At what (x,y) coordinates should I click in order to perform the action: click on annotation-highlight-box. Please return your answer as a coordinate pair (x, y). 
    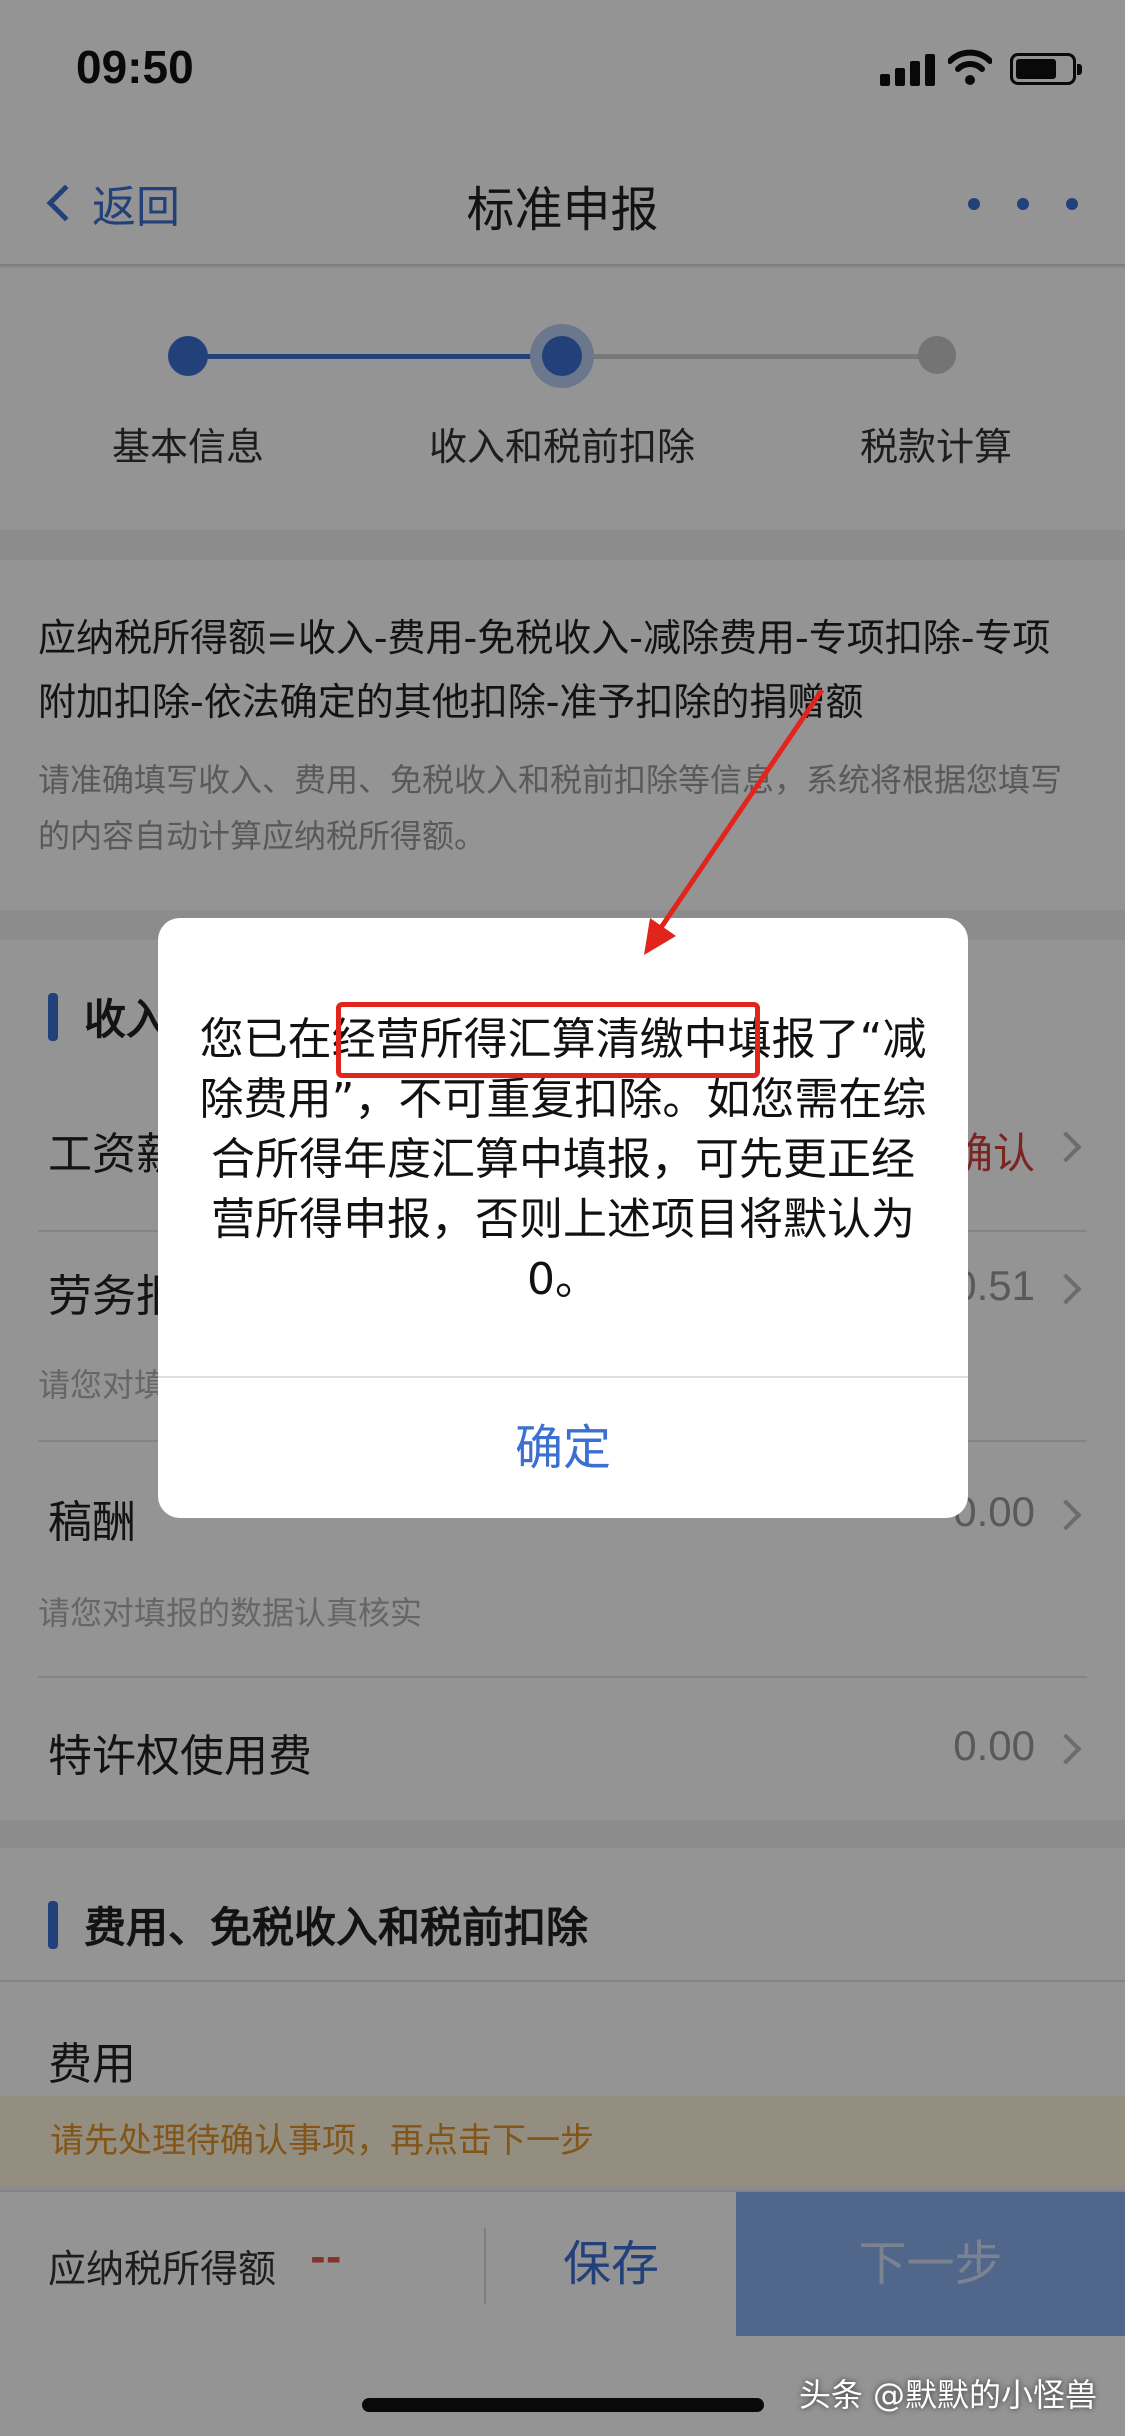
    Looking at the image, I should click on (548, 1040).